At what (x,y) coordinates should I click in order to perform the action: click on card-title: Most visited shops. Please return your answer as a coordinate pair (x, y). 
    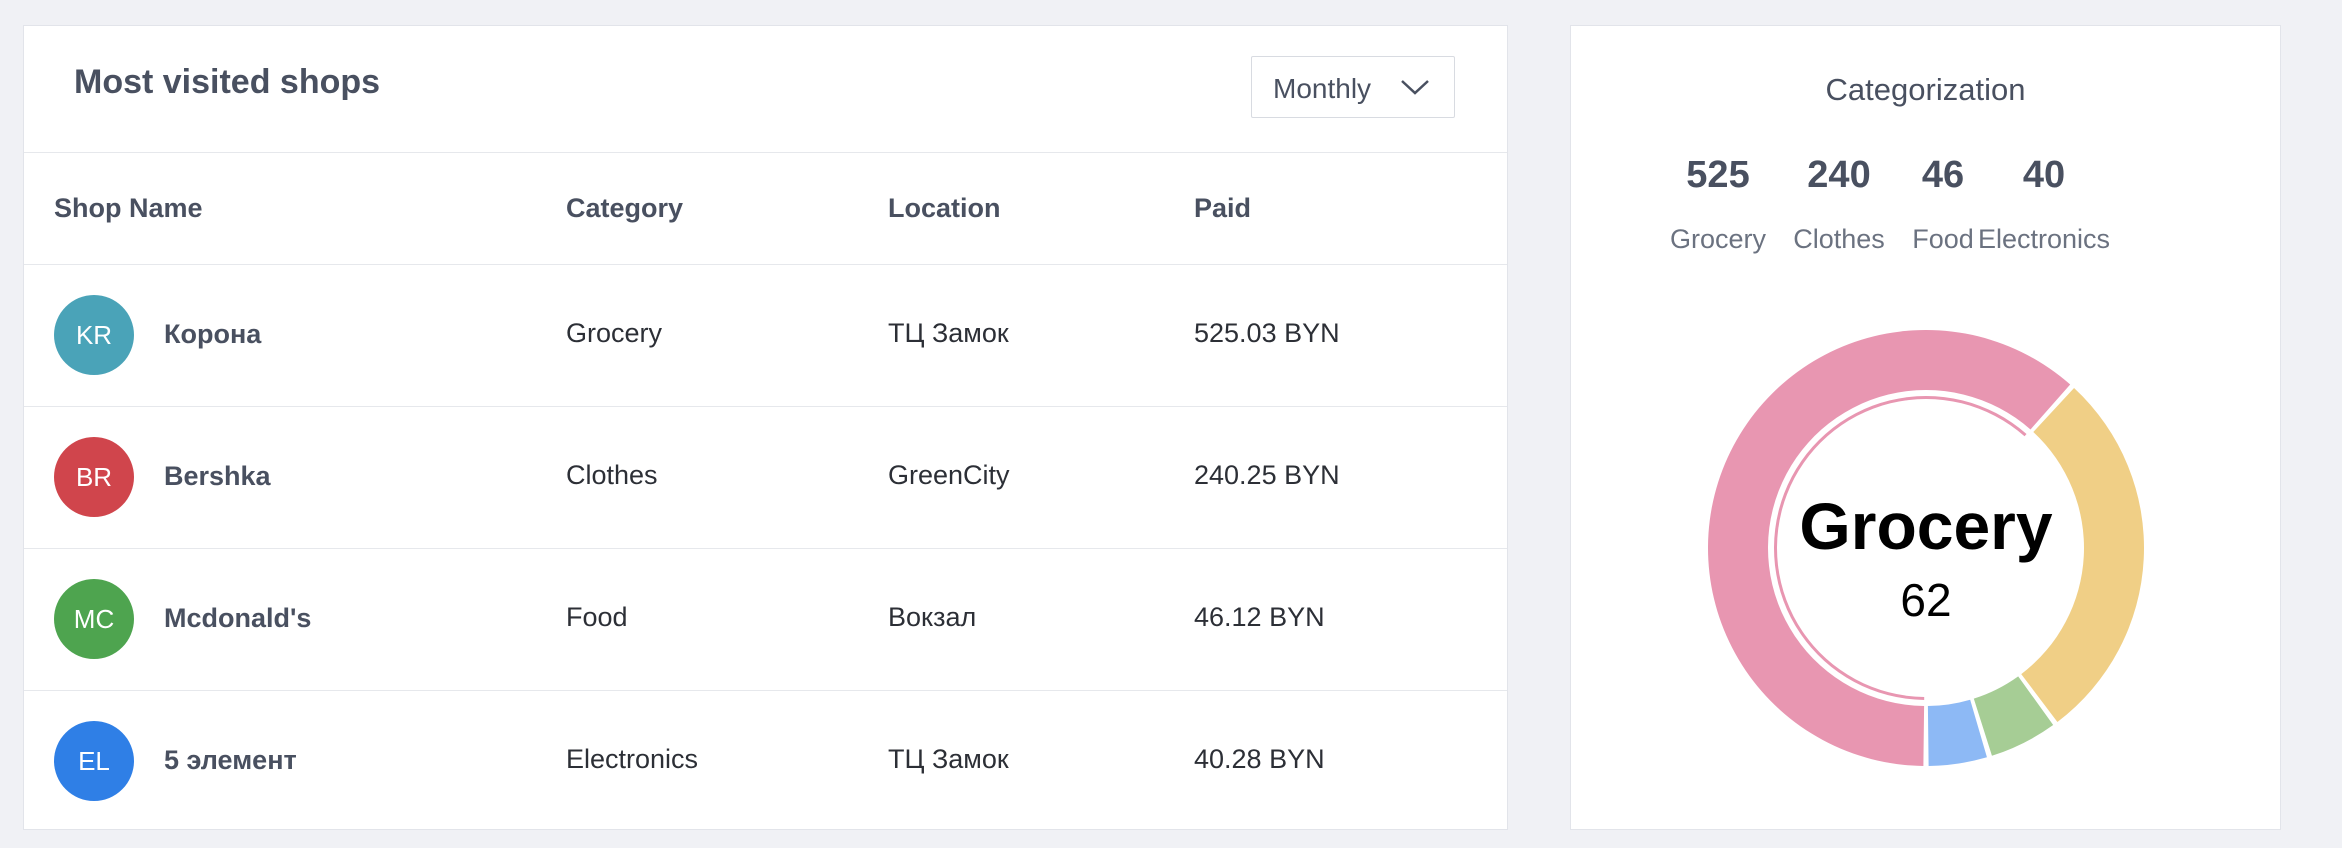
    Looking at the image, I should click on (227, 82).